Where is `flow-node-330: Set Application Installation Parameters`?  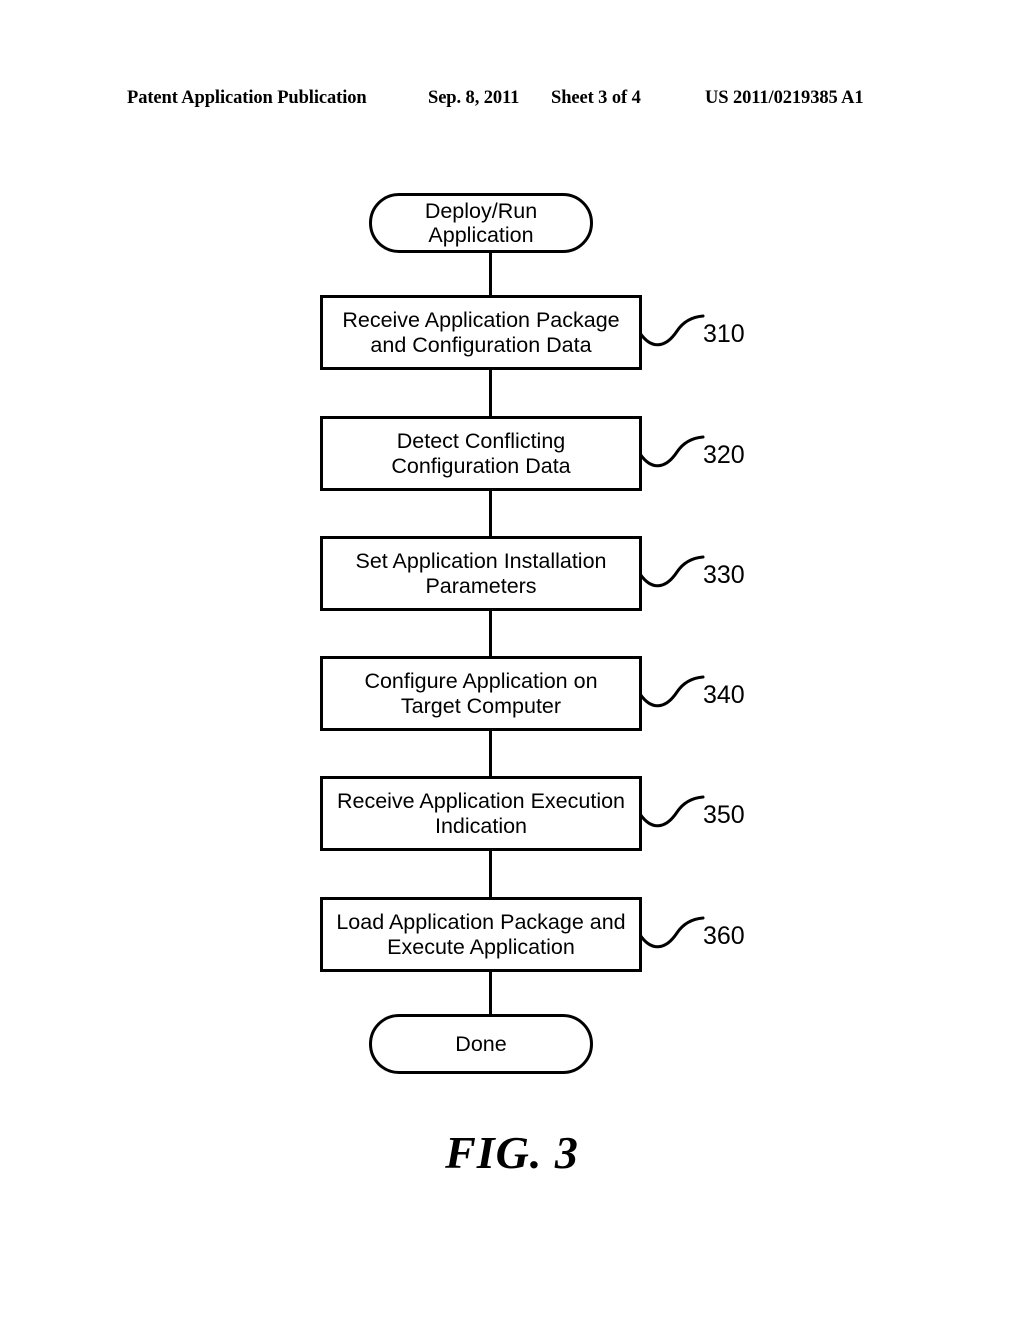
flow-node-330: Set Application Installation Parameters is located at coordinates (481, 573).